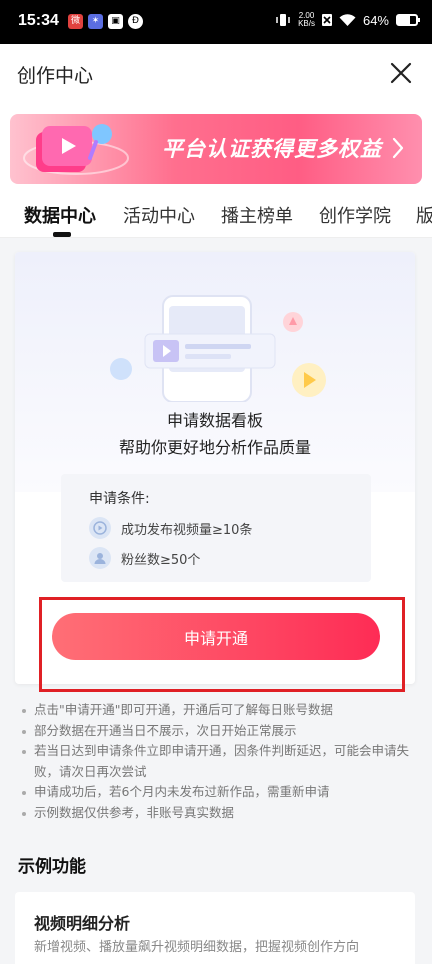 The height and width of the screenshot is (964, 432). What do you see at coordinates (404, 20) in the screenshot?
I see `battery-fill` at bounding box center [404, 20].